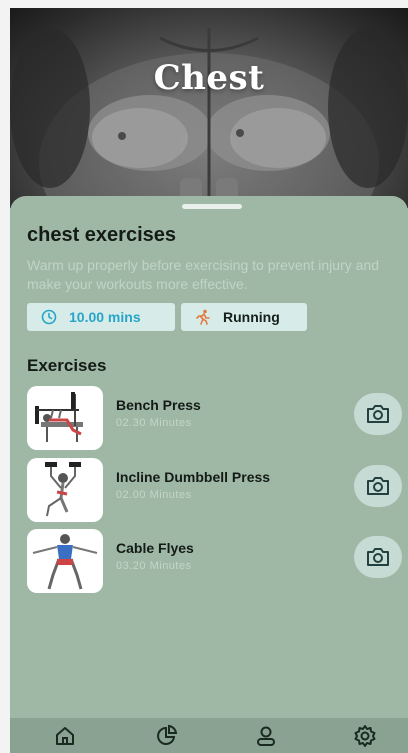 This screenshot has width=408, height=753. What do you see at coordinates (154, 423) in the screenshot?
I see `exercise-duration: 02.30 Minutes` at bounding box center [154, 423].